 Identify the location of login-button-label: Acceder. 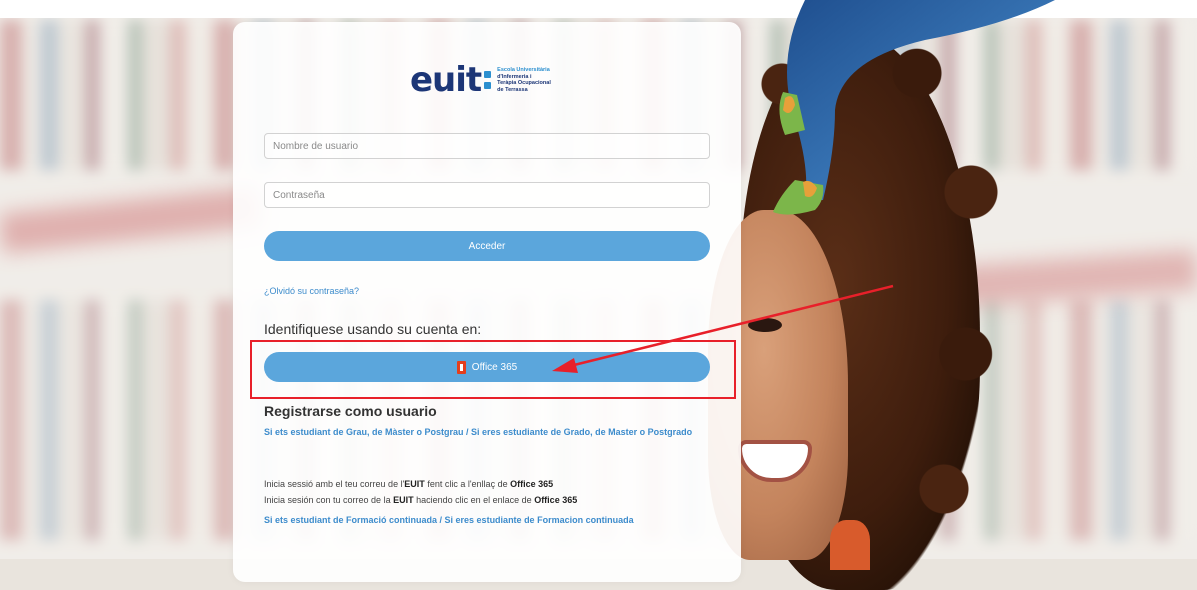
(487, 246).